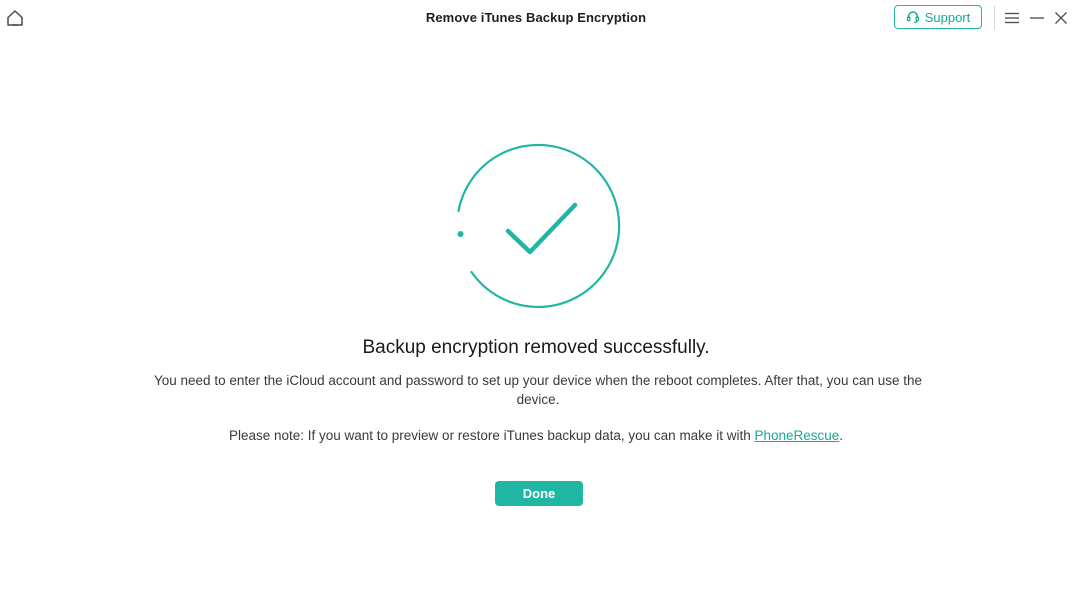 The height and width of the screenshot is (615, 1072). Describe the element at coordinates (539, 493) in the screenshot. I see `done-button: Done` at that location.